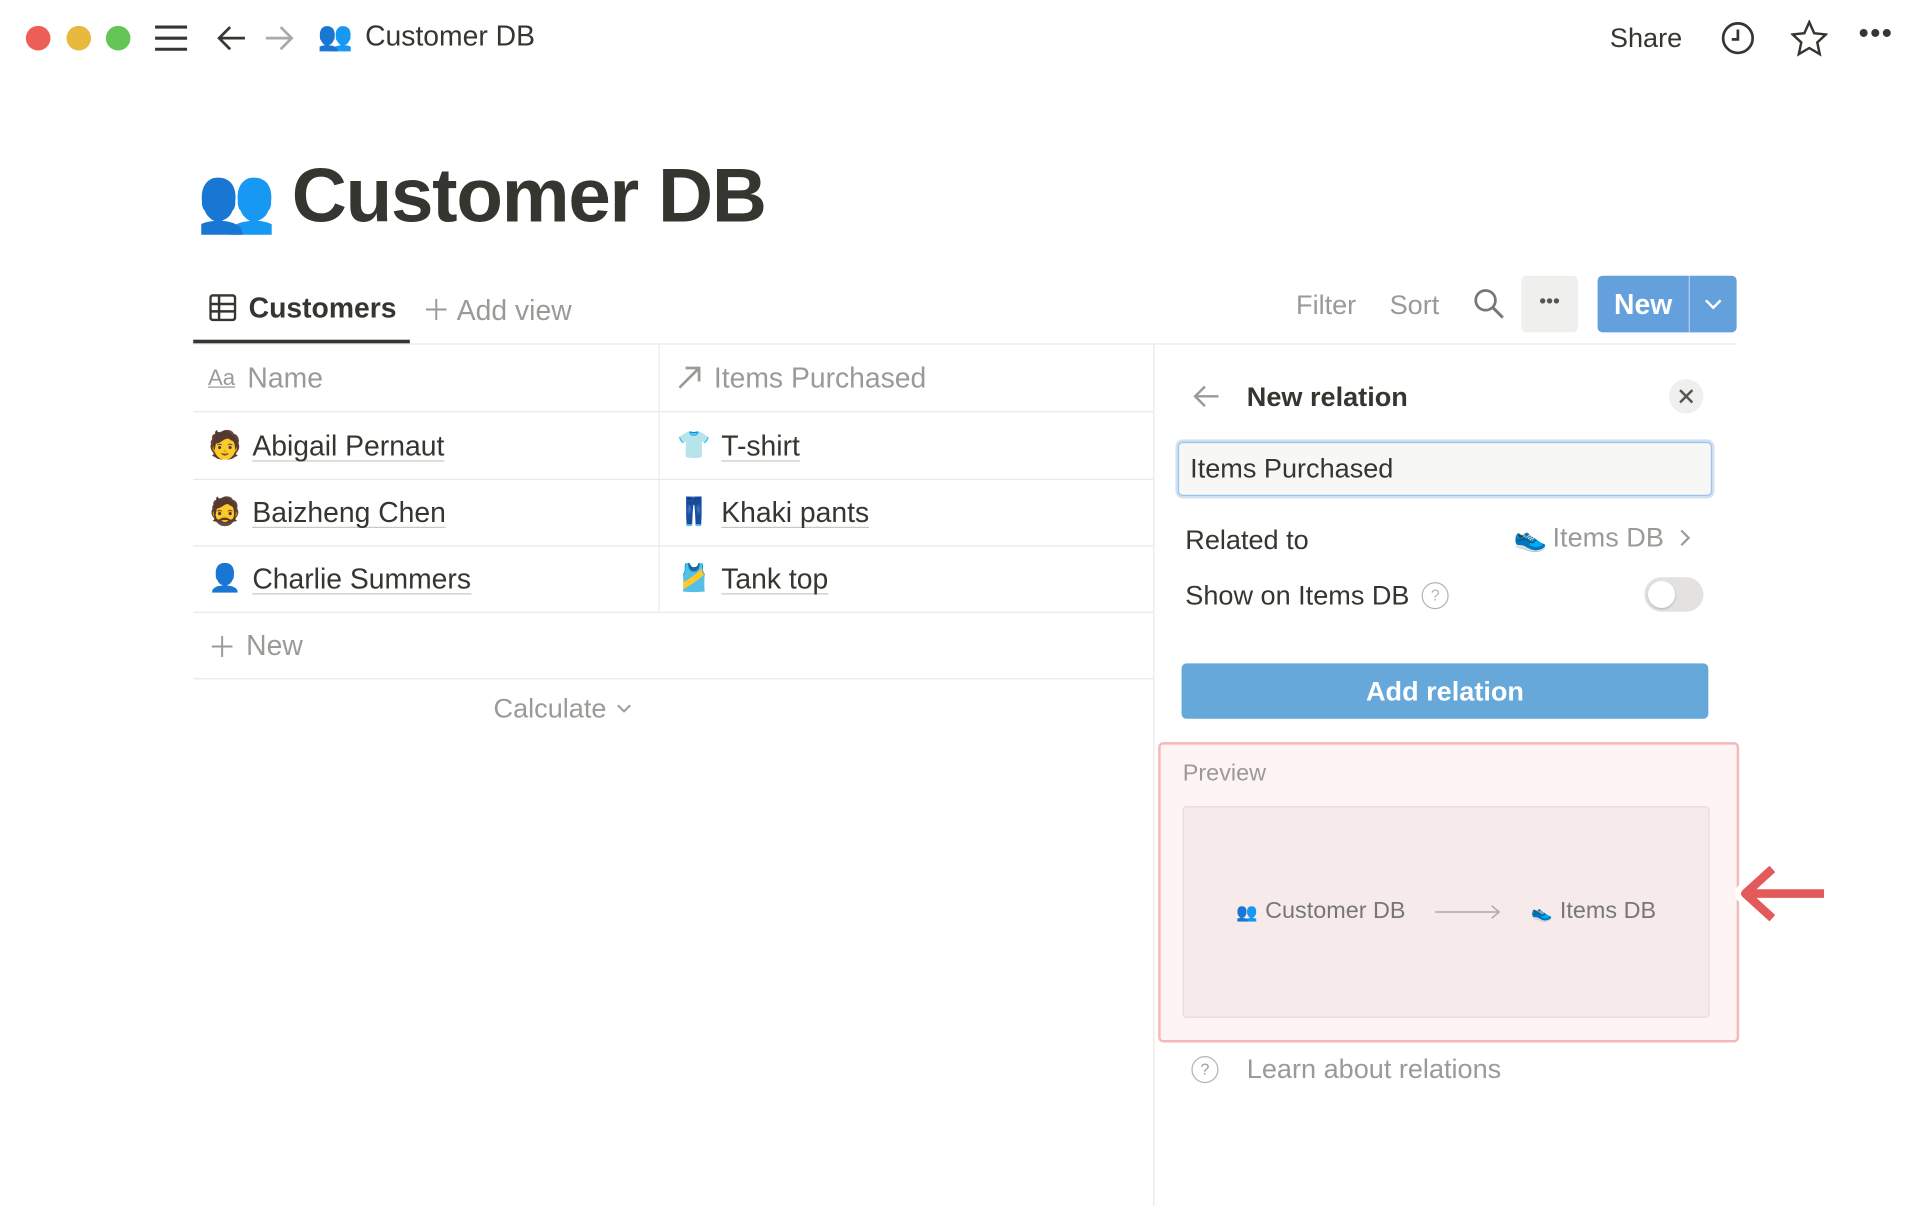 The height and width of the screenshot is (1206, 1920). I want to click on related-to-label: Related to, so click(1247, 540).